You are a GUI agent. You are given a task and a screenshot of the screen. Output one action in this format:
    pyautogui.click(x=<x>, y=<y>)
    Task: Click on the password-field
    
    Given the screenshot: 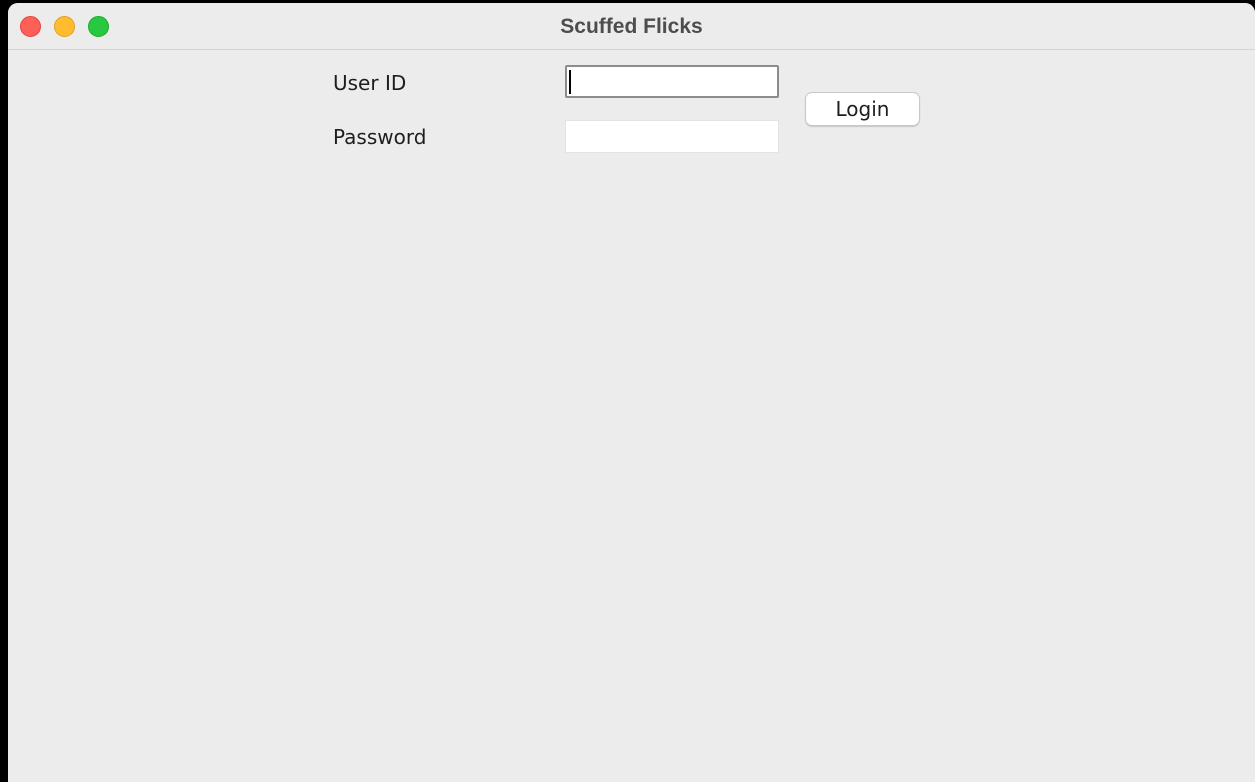 What is the action you would take?
    pyautogui.click(x=672, y=136)
    